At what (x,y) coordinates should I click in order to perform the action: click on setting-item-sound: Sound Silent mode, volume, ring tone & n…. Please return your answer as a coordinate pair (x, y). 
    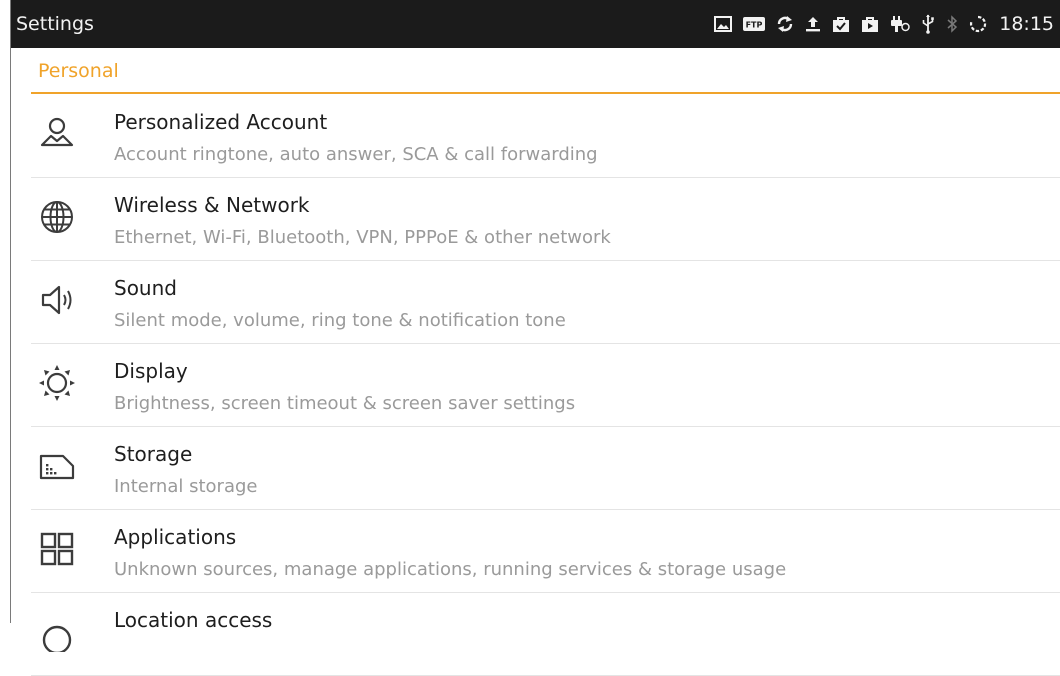
    Looking at the image, I should click on (545, 302).